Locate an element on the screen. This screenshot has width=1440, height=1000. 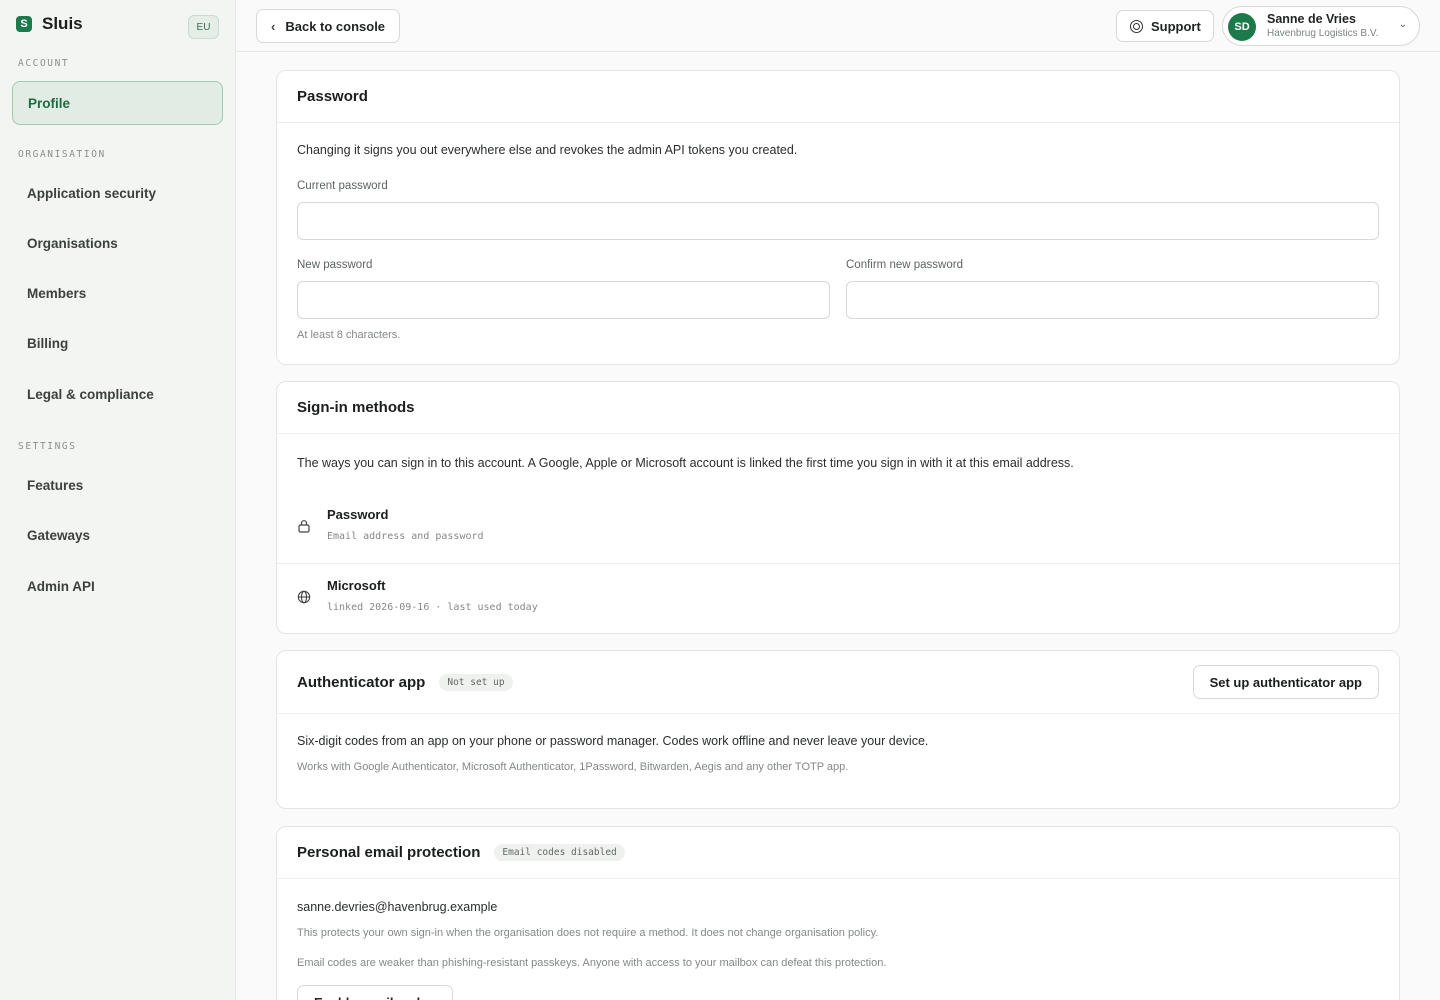
sluis-logo-icon: S is located at coordinates (24, 24).